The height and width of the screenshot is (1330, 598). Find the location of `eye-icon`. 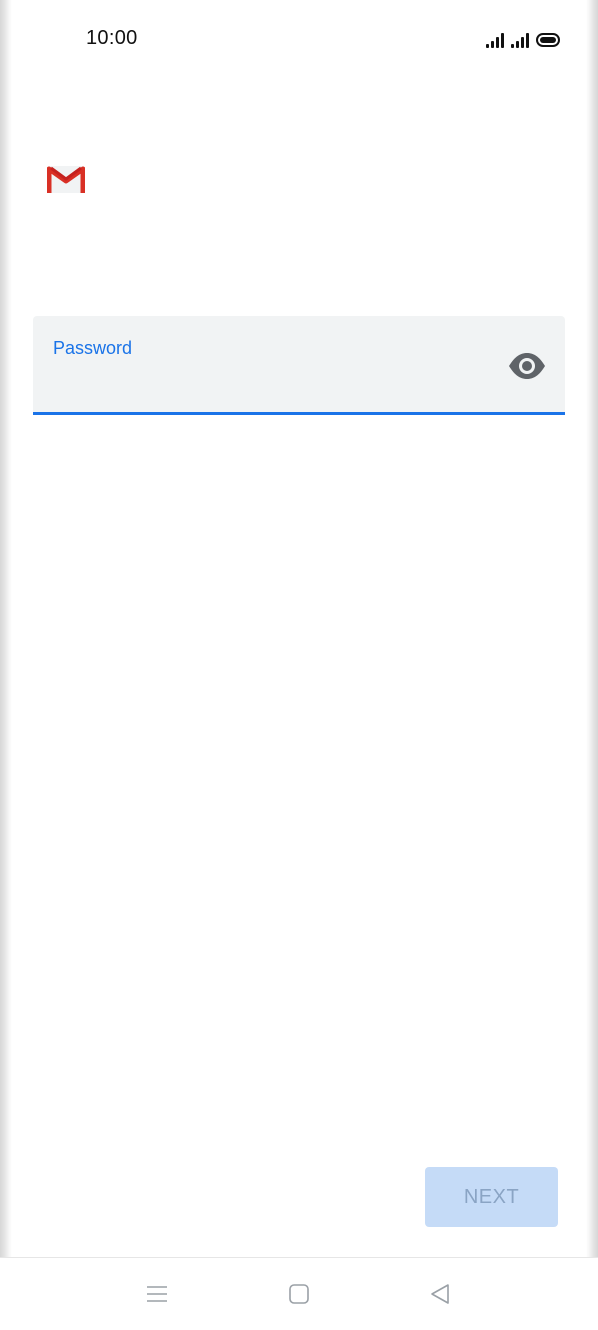

eye-icon is located at coordinates (527, 366).